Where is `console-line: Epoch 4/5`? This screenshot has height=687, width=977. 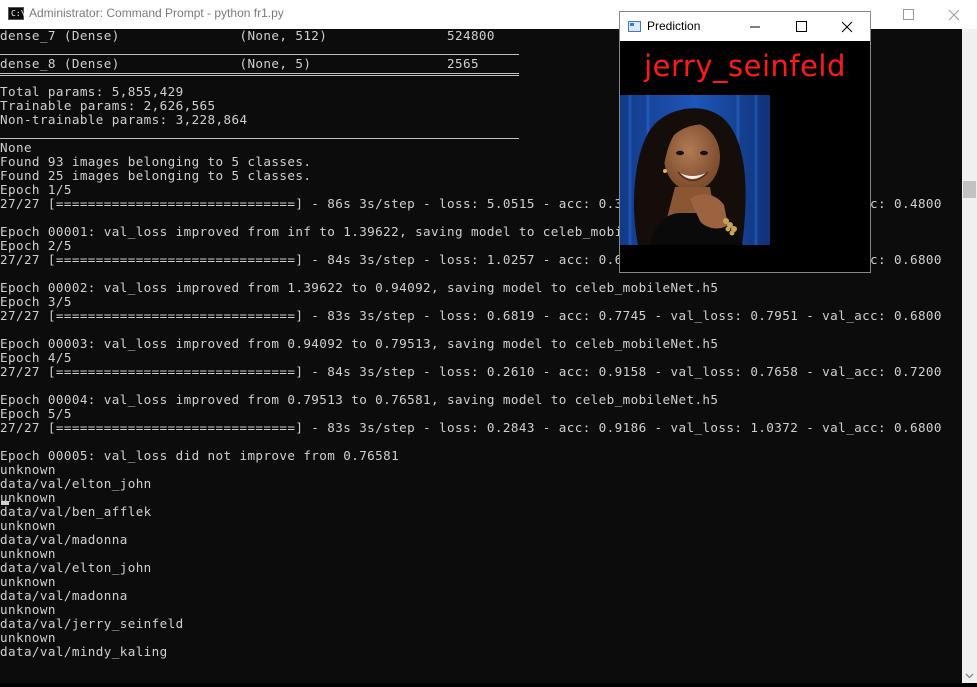
console-line: Epoch 4/5 is located at coordinates (36, 357).